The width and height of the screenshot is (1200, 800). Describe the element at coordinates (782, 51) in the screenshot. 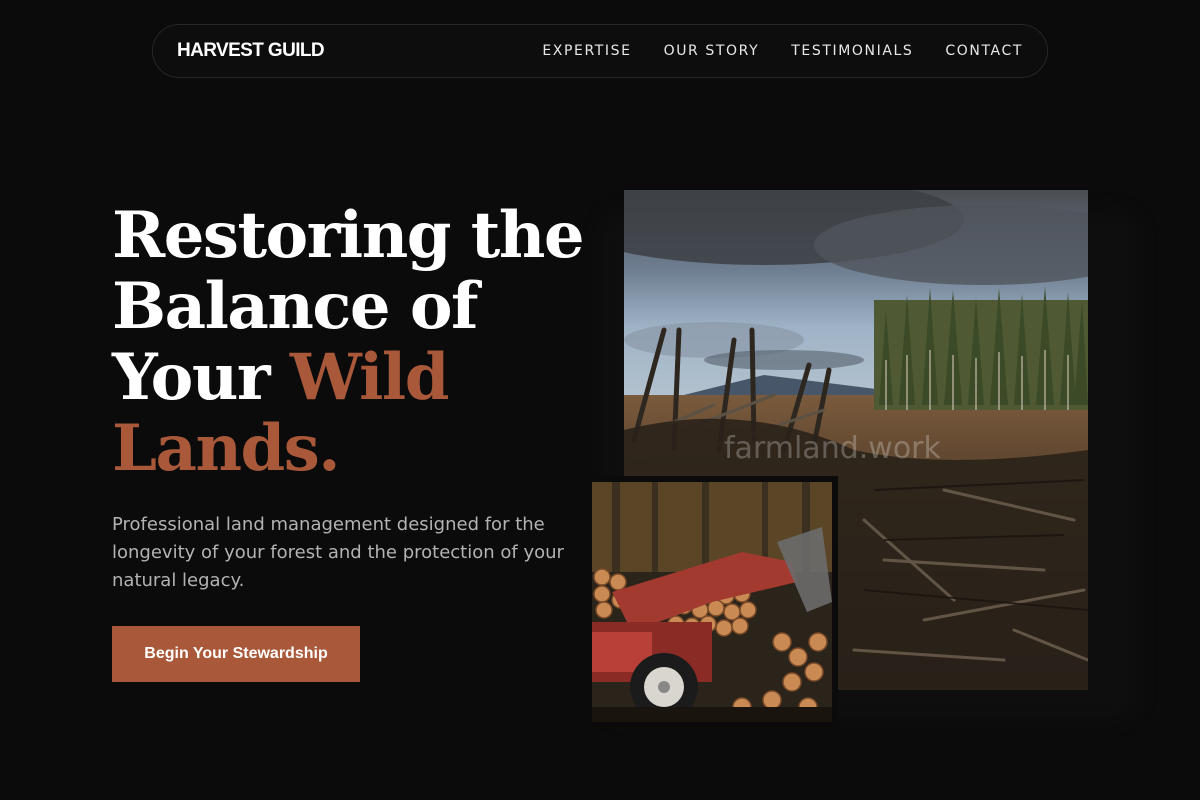

I see `nav-links: EXPERTISE OUR STORY TESTIMONIALS CONTACT` at that location.